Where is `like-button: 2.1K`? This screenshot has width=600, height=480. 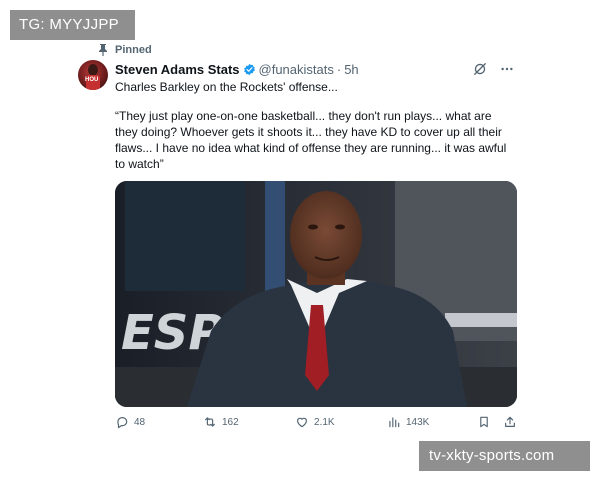 like-button: 2.1K is located at coordinates (315, 422).